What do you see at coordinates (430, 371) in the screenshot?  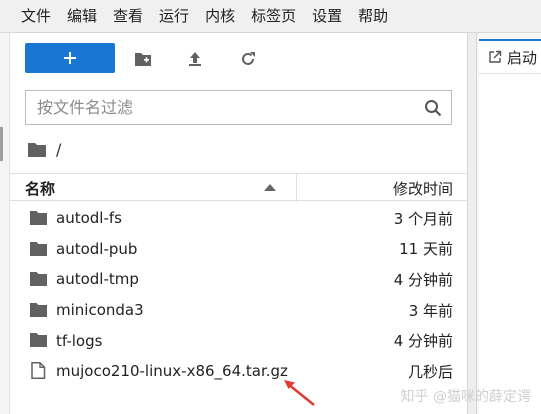 I see `file-modified: 几秒后` at bounding box center [430, 371].